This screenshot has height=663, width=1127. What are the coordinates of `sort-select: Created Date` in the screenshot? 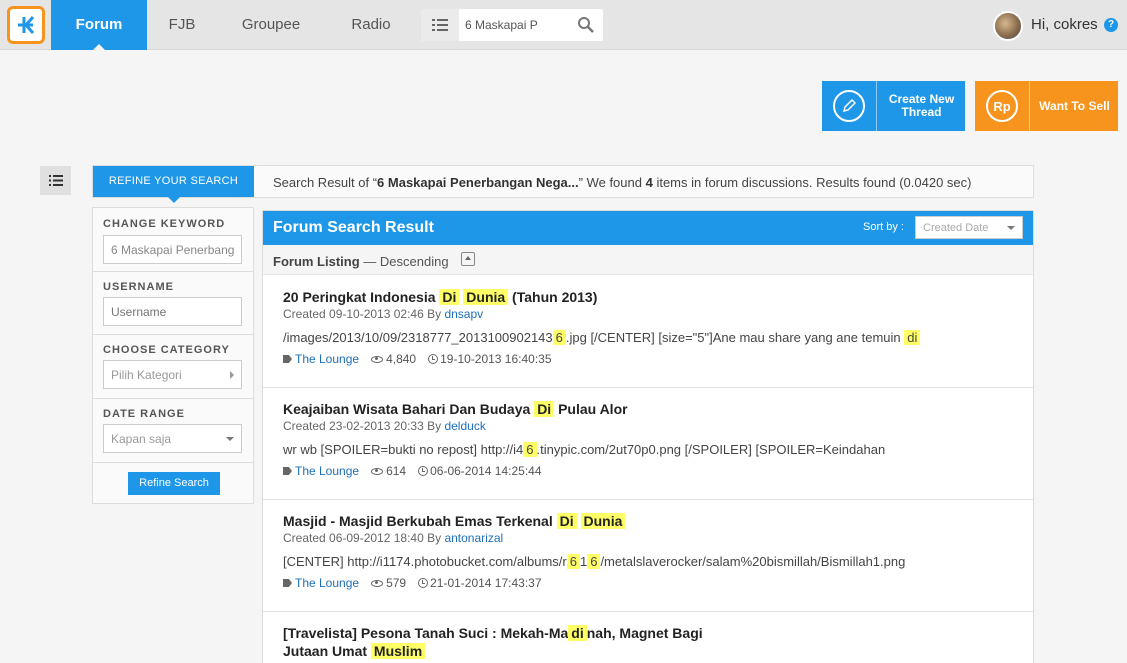 It's located at (969, 227).